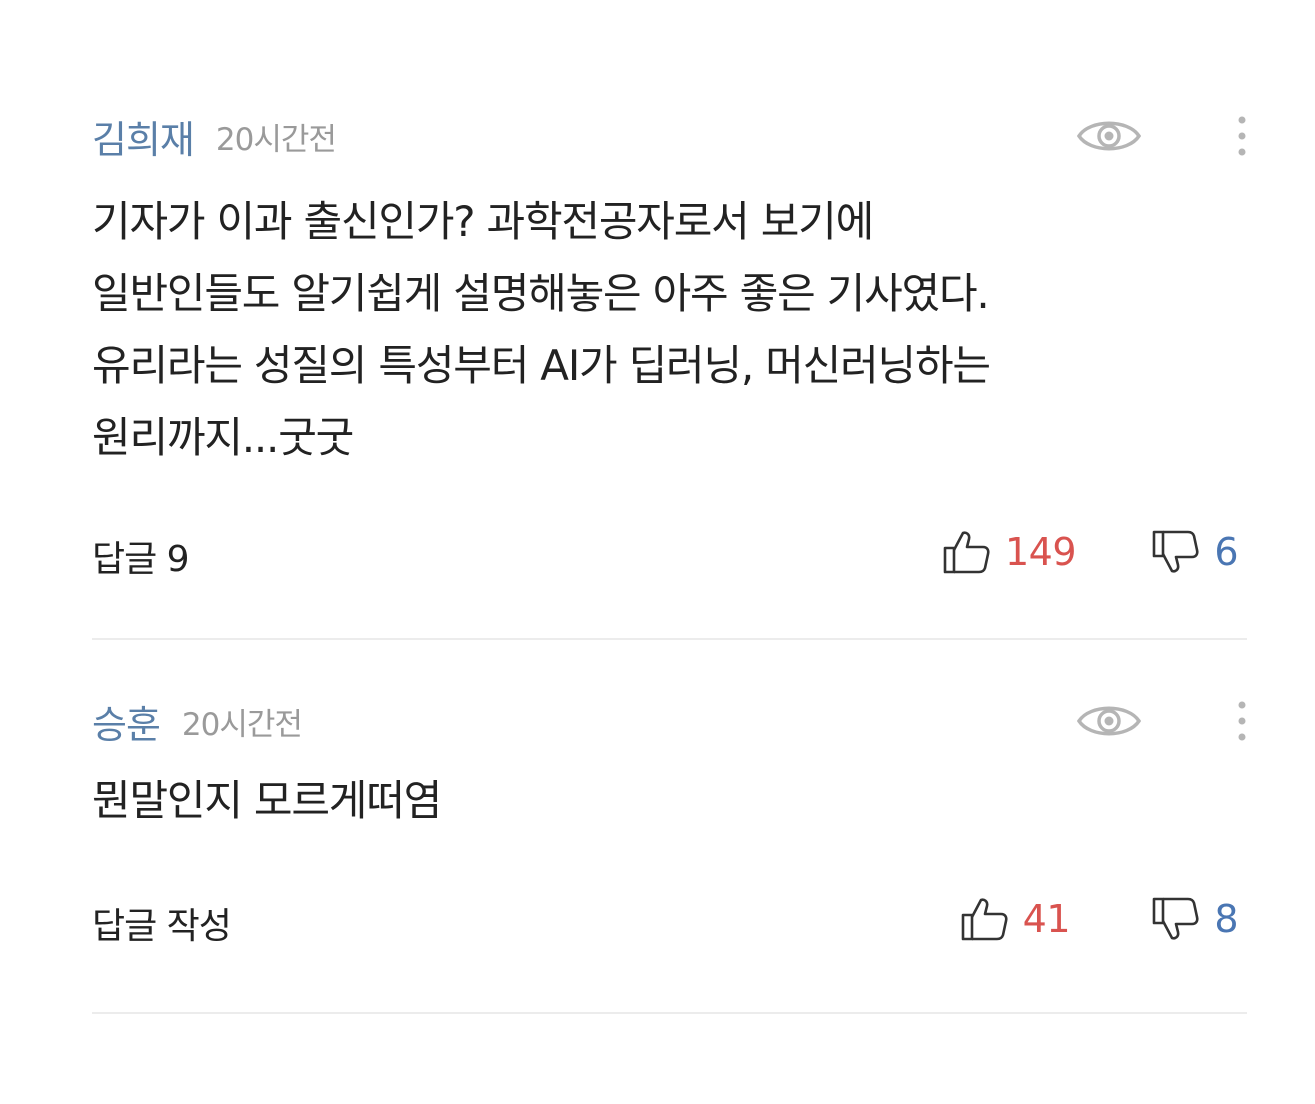  Describe the element at coordinates (672, 721) in the screenshot. I see `comment-meta: 승훈 20시간전` at that location.